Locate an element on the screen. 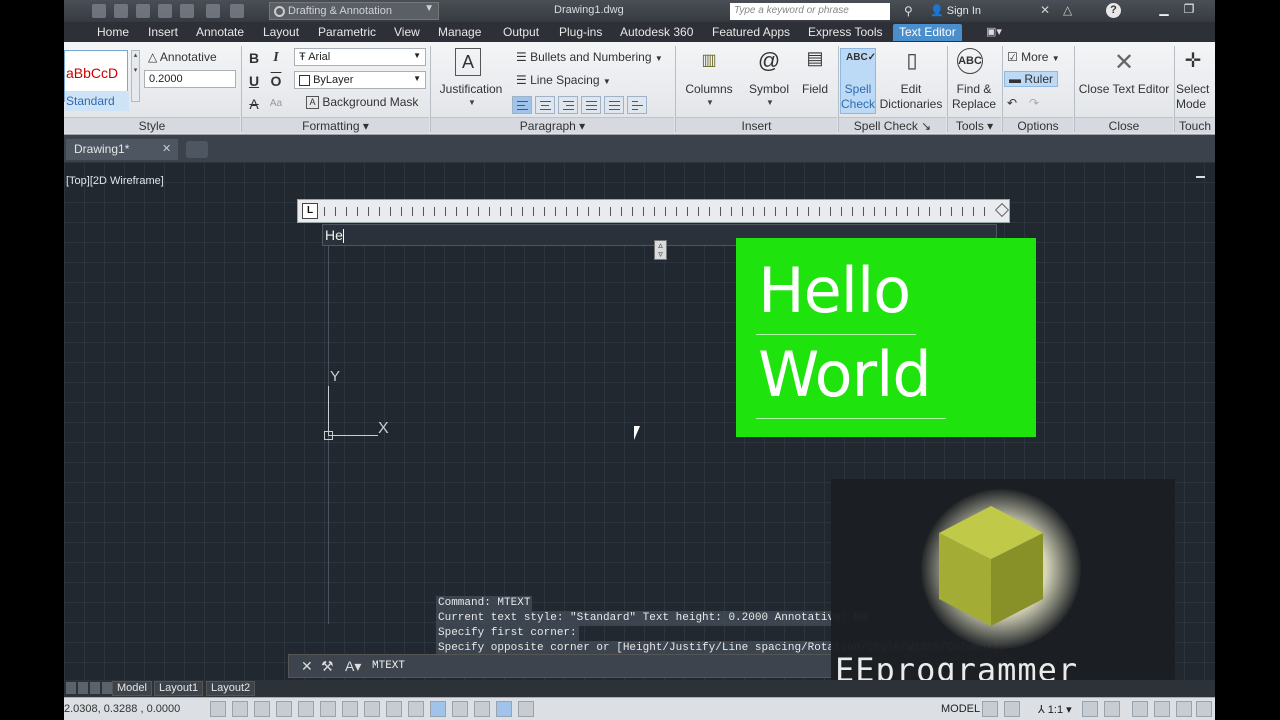  snap-icon is located at coordinates (240, 709).